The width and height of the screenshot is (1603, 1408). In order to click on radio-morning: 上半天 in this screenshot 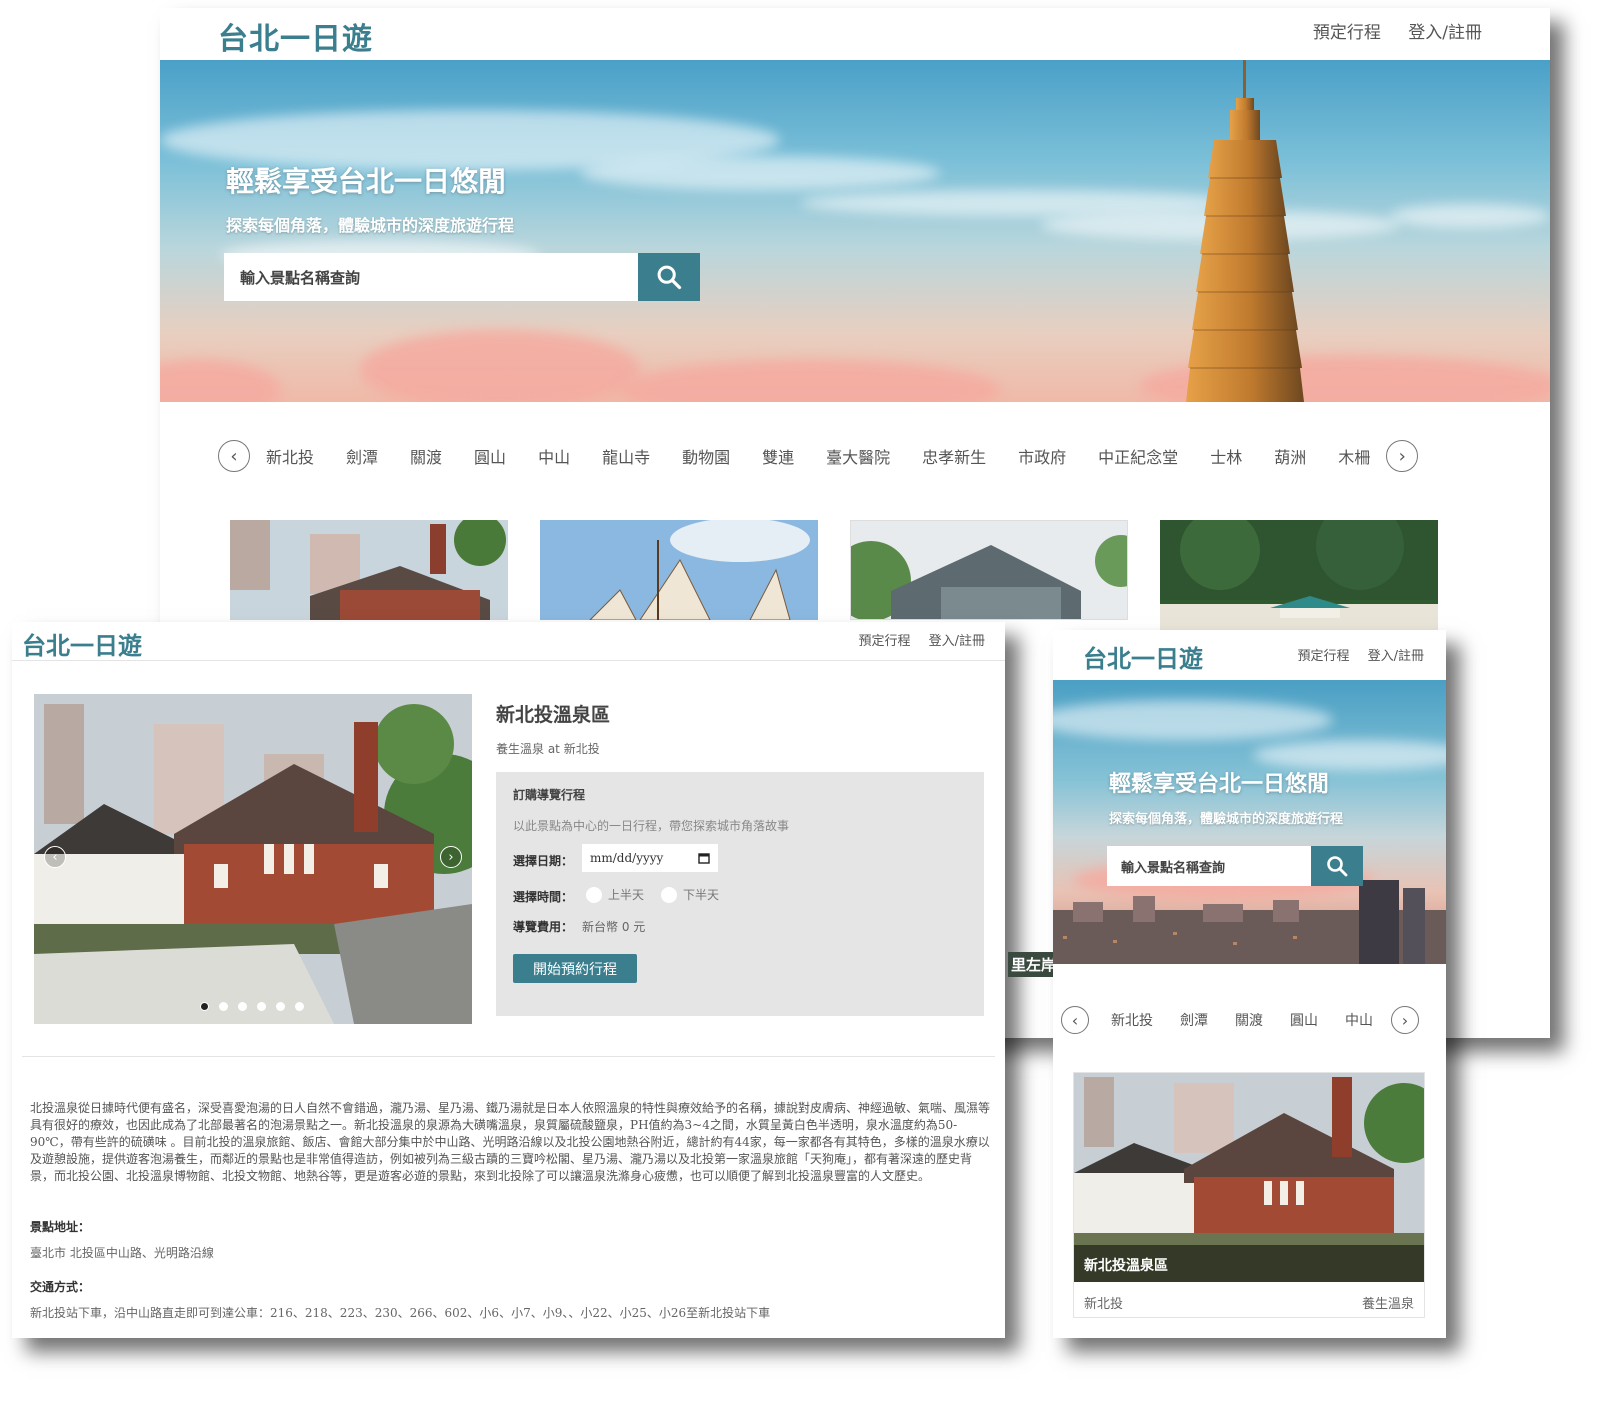, I will do `click(615, 894)`.